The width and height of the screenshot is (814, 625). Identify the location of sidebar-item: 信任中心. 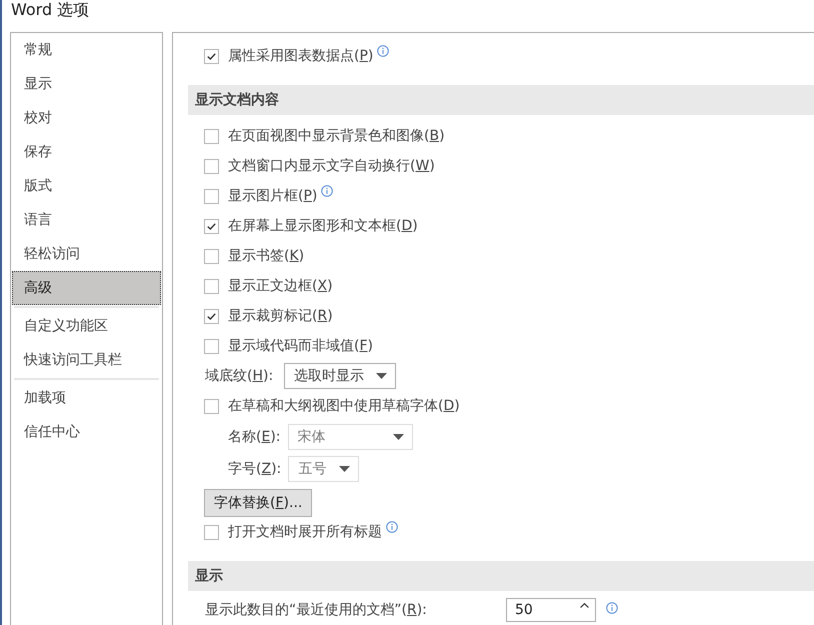
(86, 432).